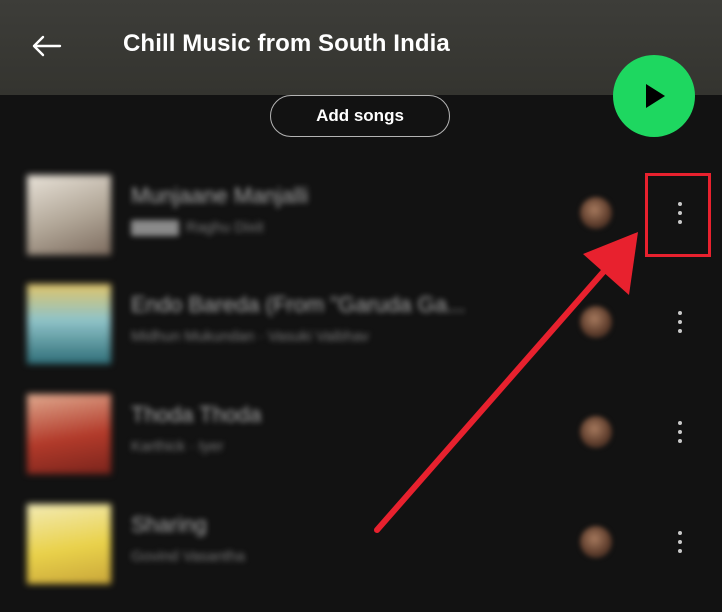  What do you see at coordinates (196, 414) in the screenshot?
I see `track-title: Thoda Thoda` at bounding box center [196, 414].